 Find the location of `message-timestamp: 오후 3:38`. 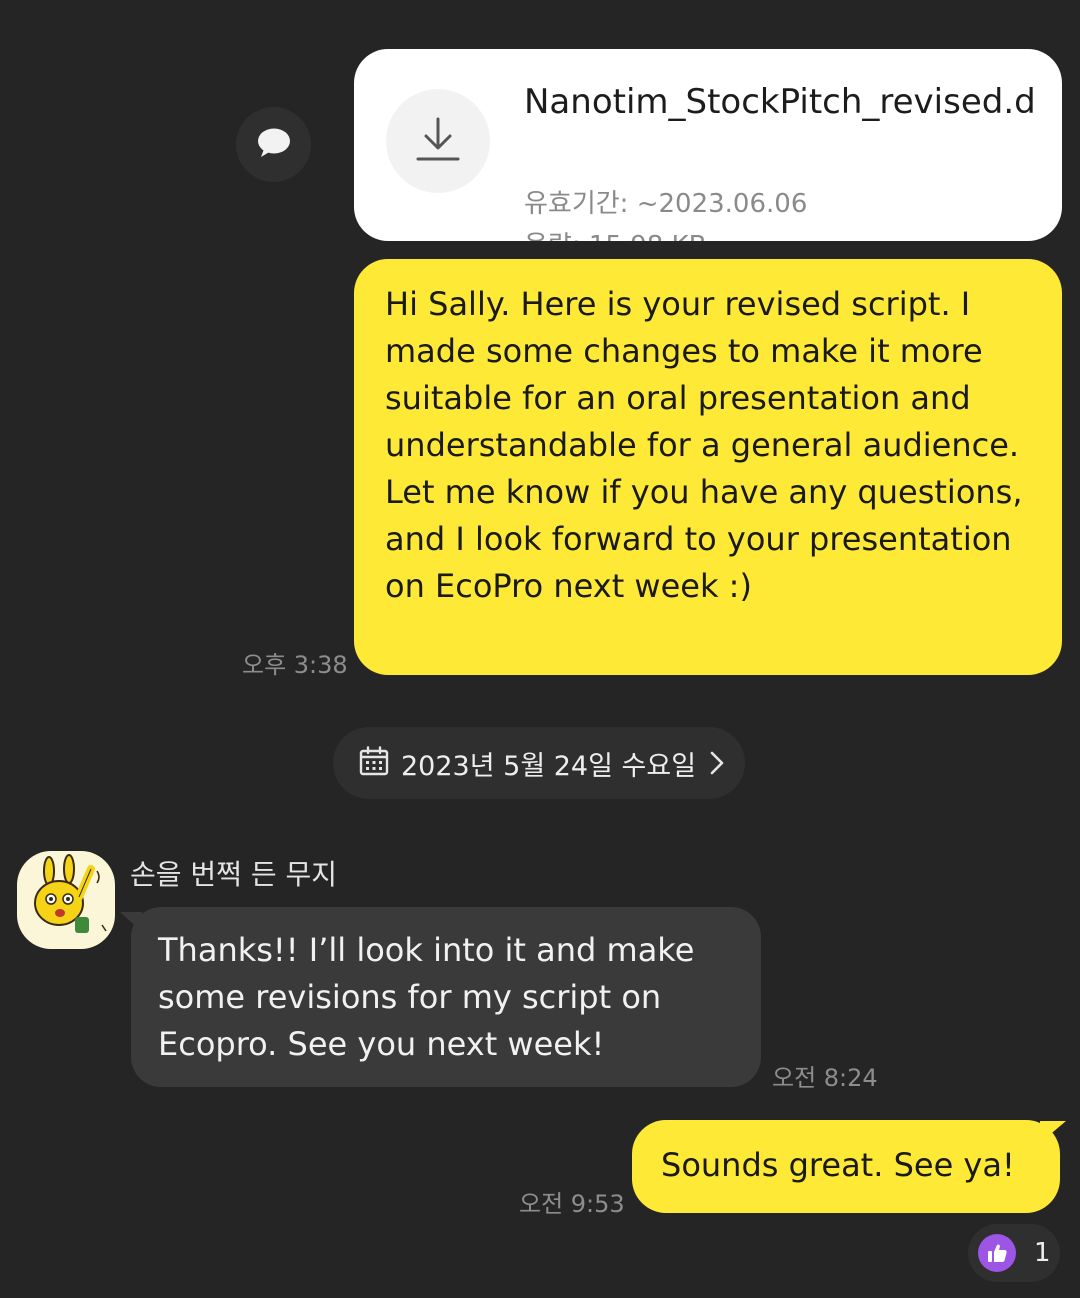

message-timestamp: 오후 3:38 is located at coordinates (295, 665).